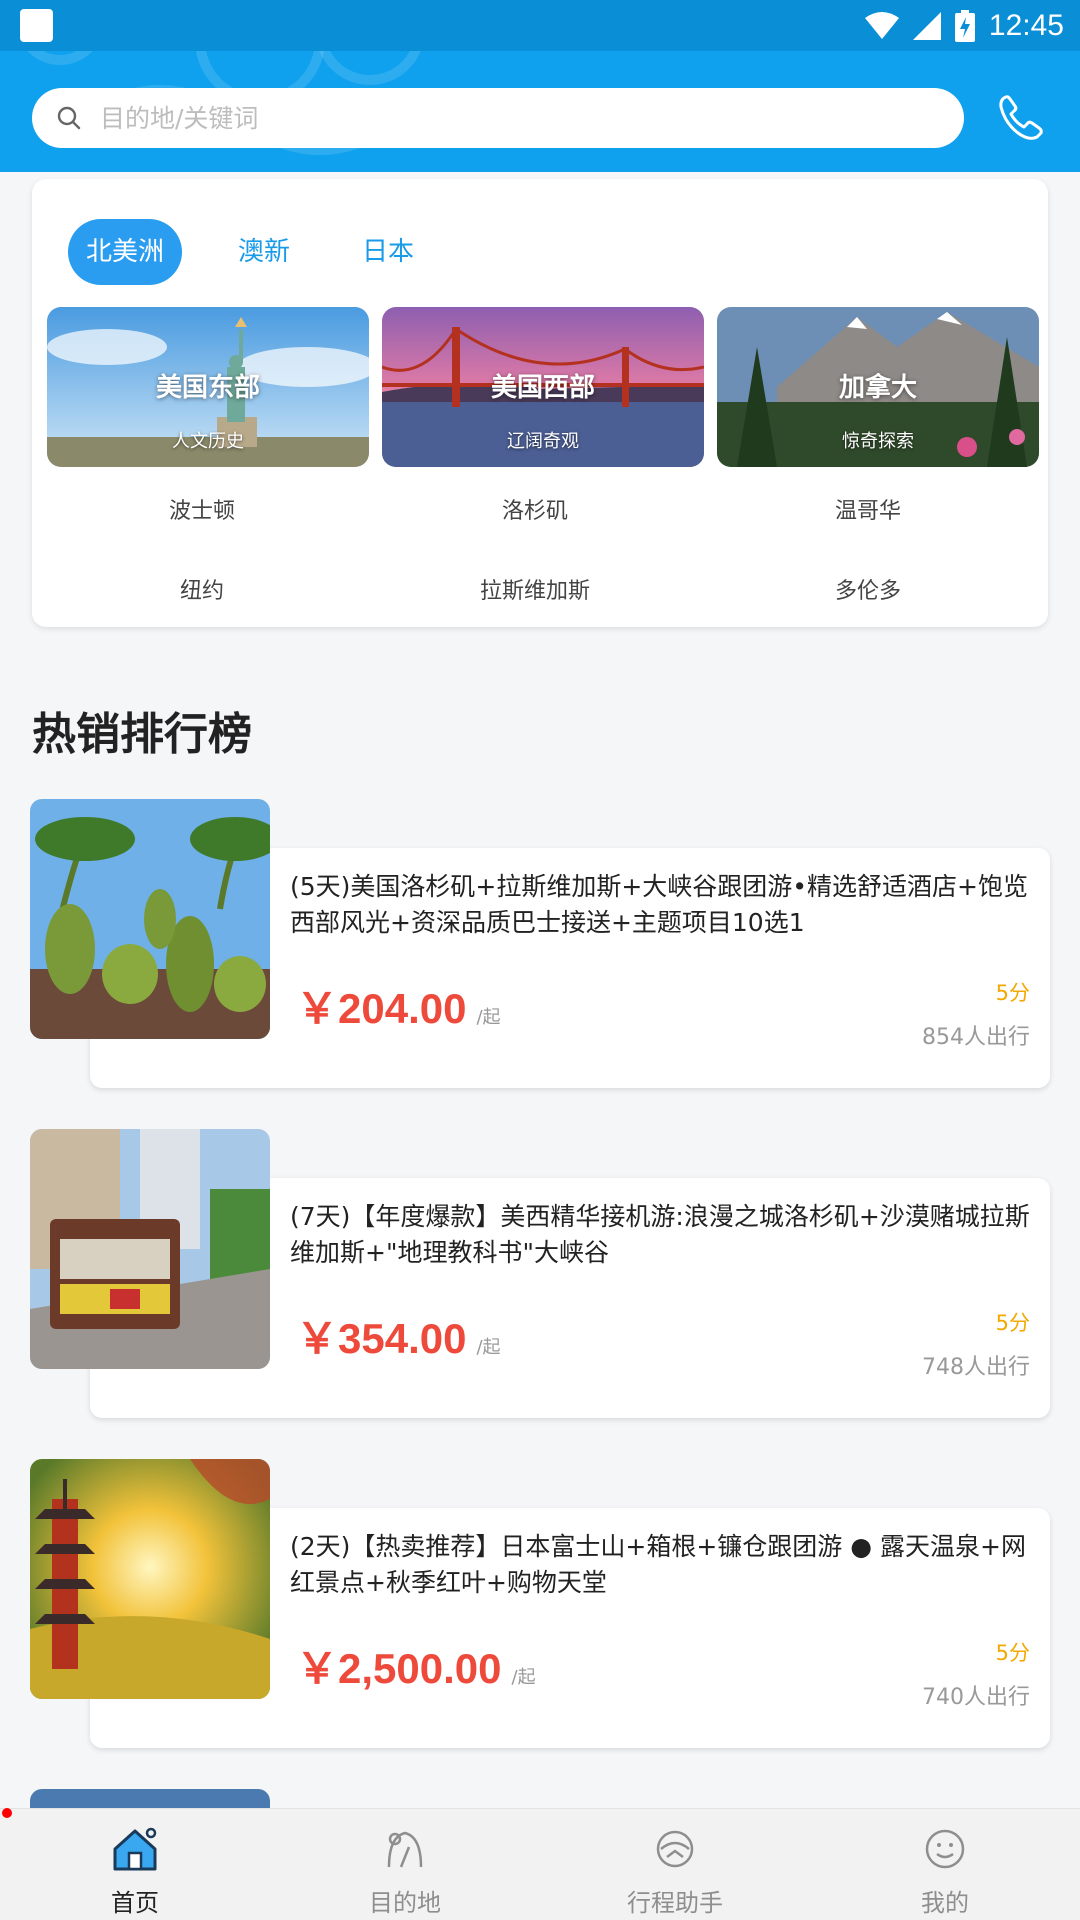  Describe the element at coordinates (405, 1849) in the screenshot. I see `destination-icon` at that location.